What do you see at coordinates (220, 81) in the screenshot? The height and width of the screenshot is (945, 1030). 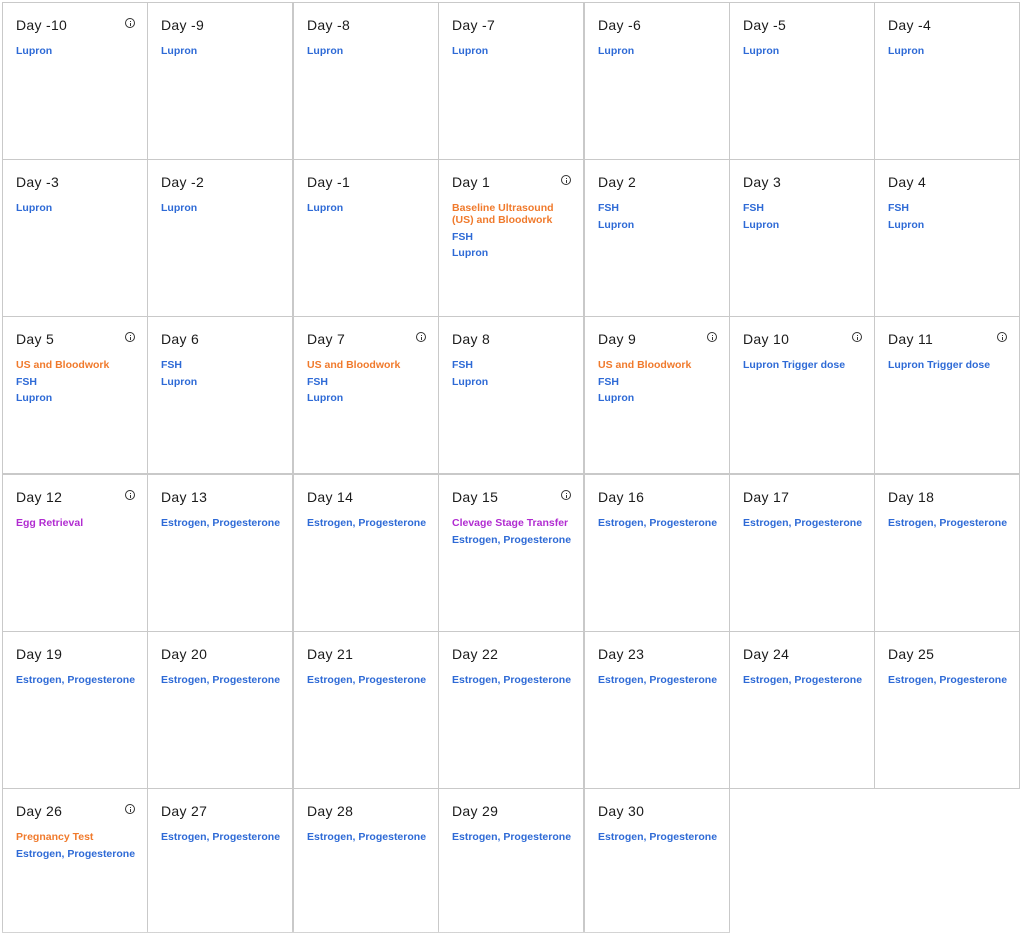 I see `day-cell: Day -9 Lupron` at bounding box center [220, 81].